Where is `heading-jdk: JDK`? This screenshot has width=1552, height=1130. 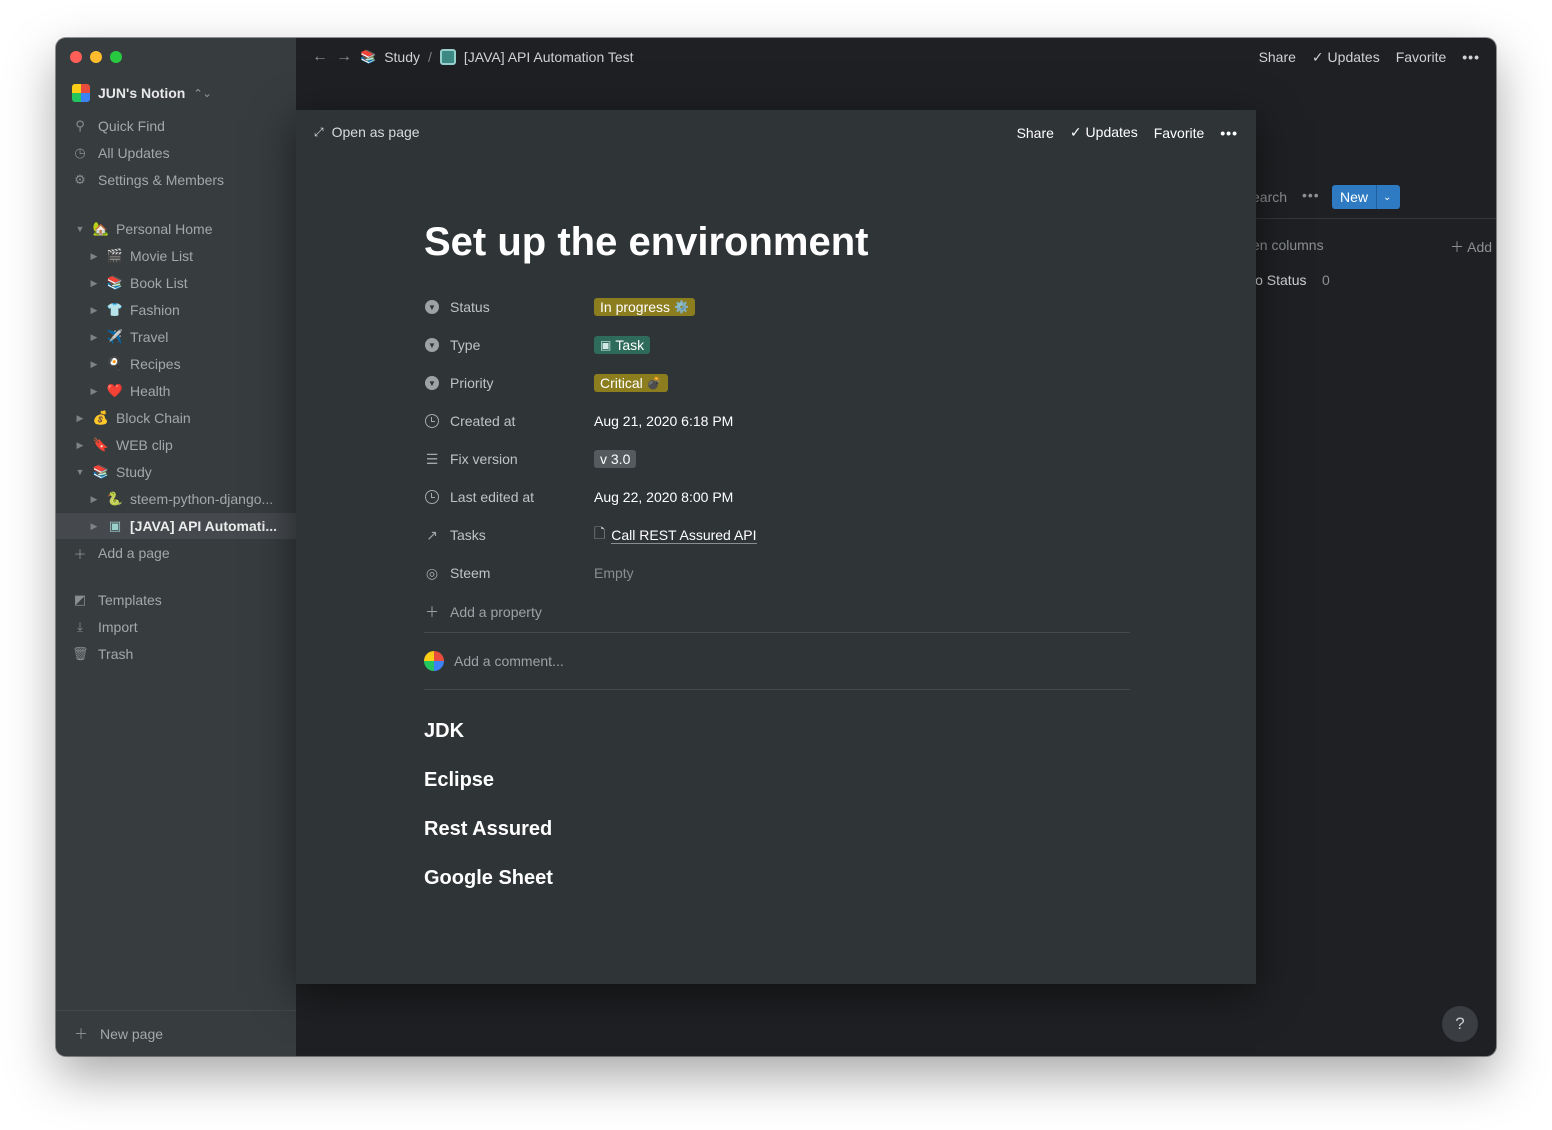 heading-jdk: JDK is located at coordinates (444, 731).